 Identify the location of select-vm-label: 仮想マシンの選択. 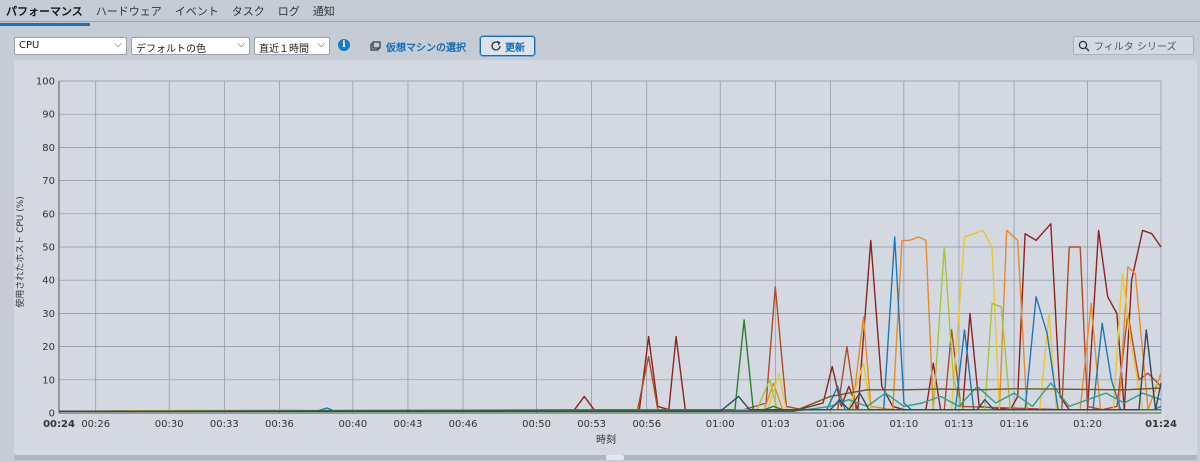
(426, 48).